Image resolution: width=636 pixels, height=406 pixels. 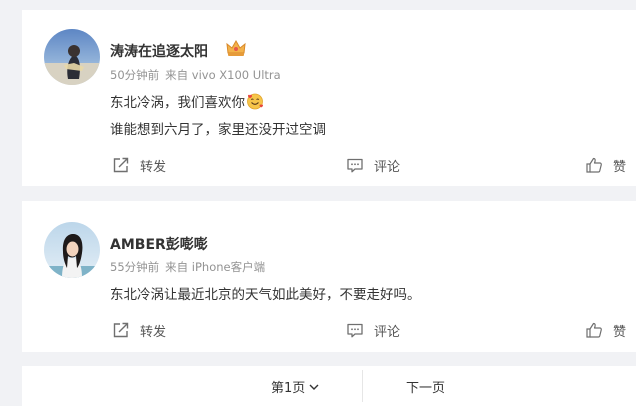 I want to click on chevron-down-icon, so click(x=314, y=387).